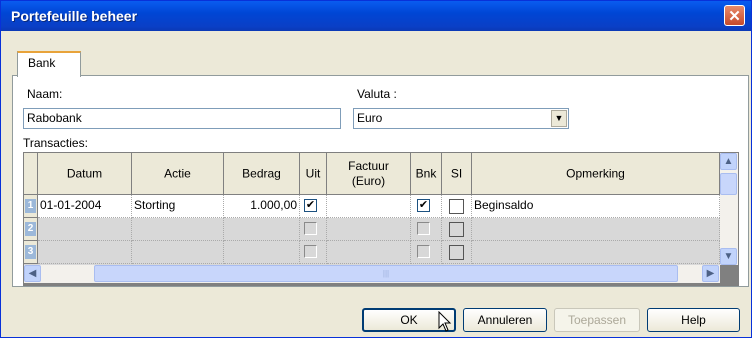 The image size is (752, 338). I want to click on column-header-datum: Datum, so click(85, 174).